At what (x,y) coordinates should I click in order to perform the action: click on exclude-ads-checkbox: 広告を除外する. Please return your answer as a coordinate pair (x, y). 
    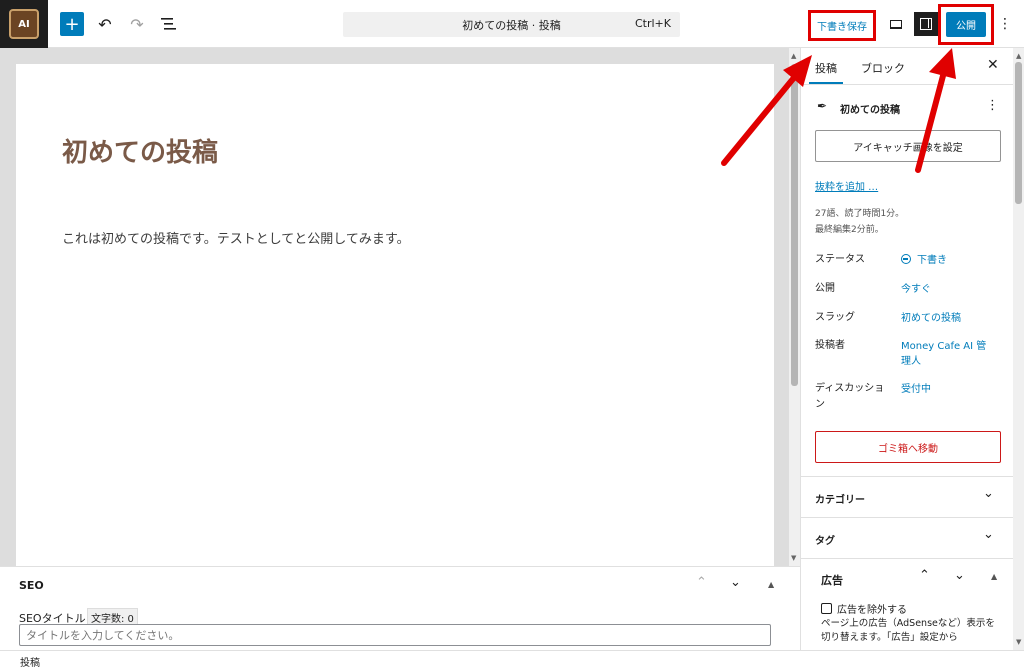
    Looking at the image, I should click on (864, 608).